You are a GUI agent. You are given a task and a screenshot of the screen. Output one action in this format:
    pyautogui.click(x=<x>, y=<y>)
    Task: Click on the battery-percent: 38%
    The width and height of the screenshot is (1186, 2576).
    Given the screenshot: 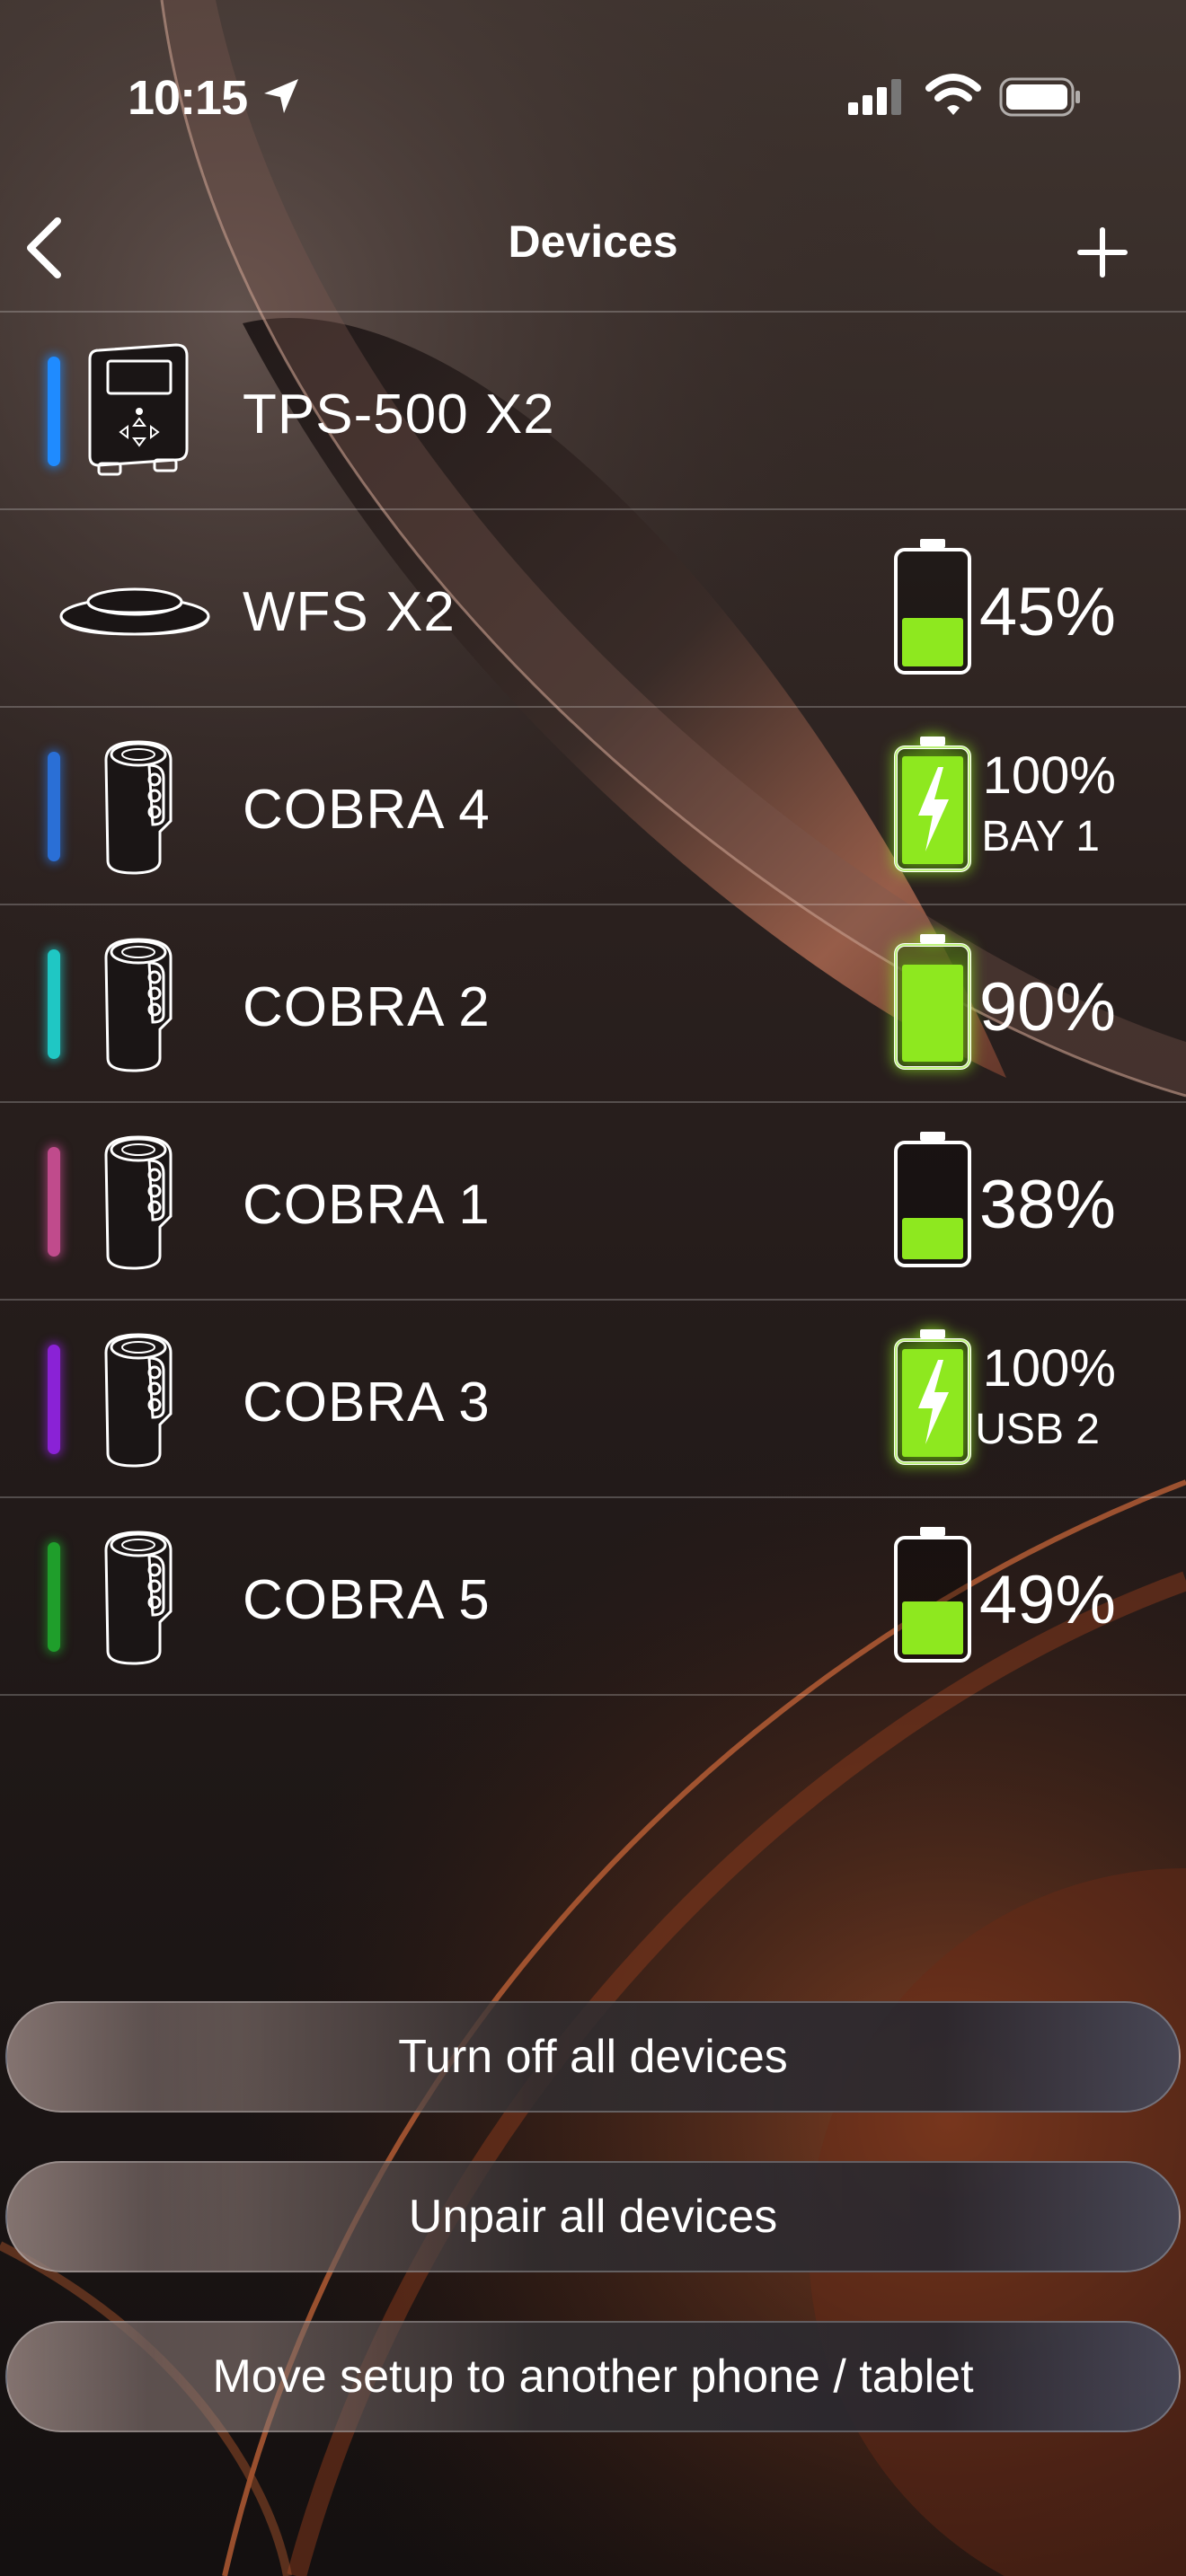 What is the action you would take?
    pyautogui.click(x=1047, y=1205)
    